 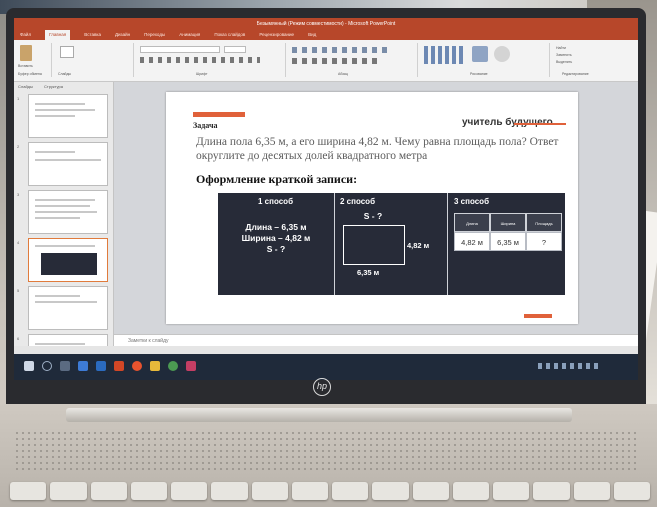 I want to click on alignment-buttons, so click(x=337, y=61).